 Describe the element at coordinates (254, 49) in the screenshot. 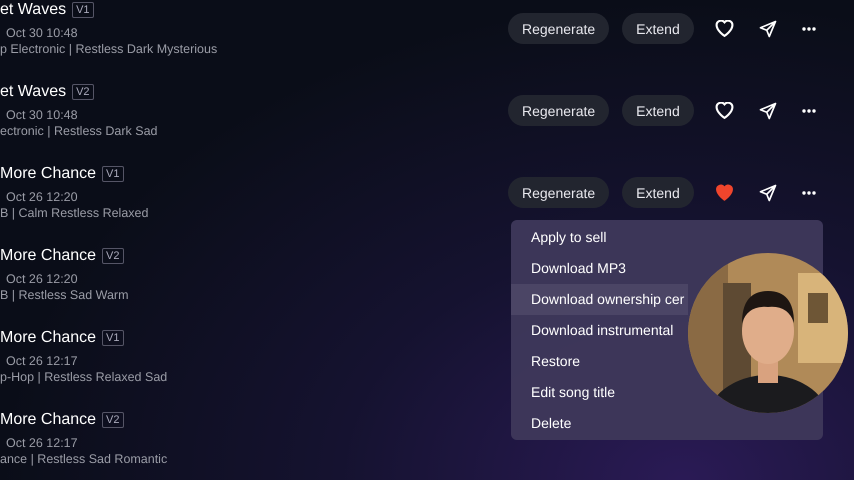

I see `song-tags: p Electronic | Restless Dark Mysterious` at that location.